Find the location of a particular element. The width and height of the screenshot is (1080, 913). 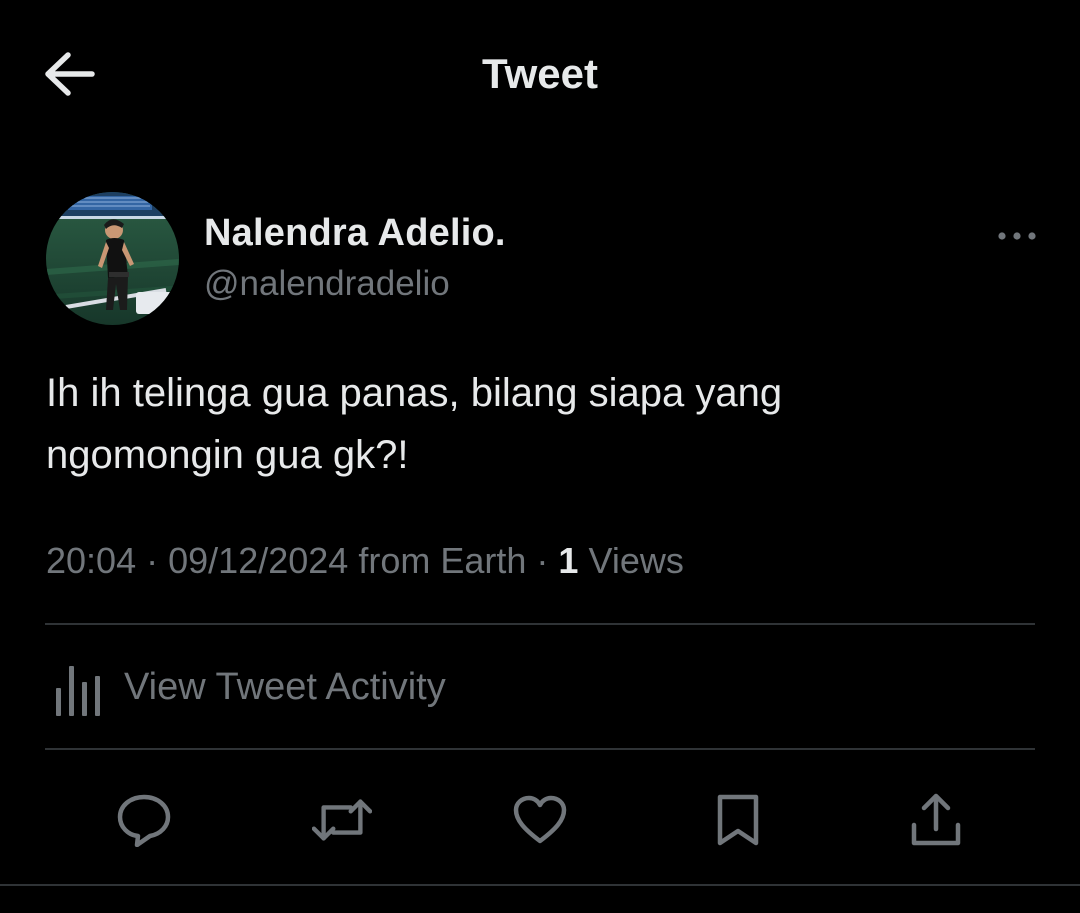

tweet-source: from Earth is located at coordinates (442, 560).